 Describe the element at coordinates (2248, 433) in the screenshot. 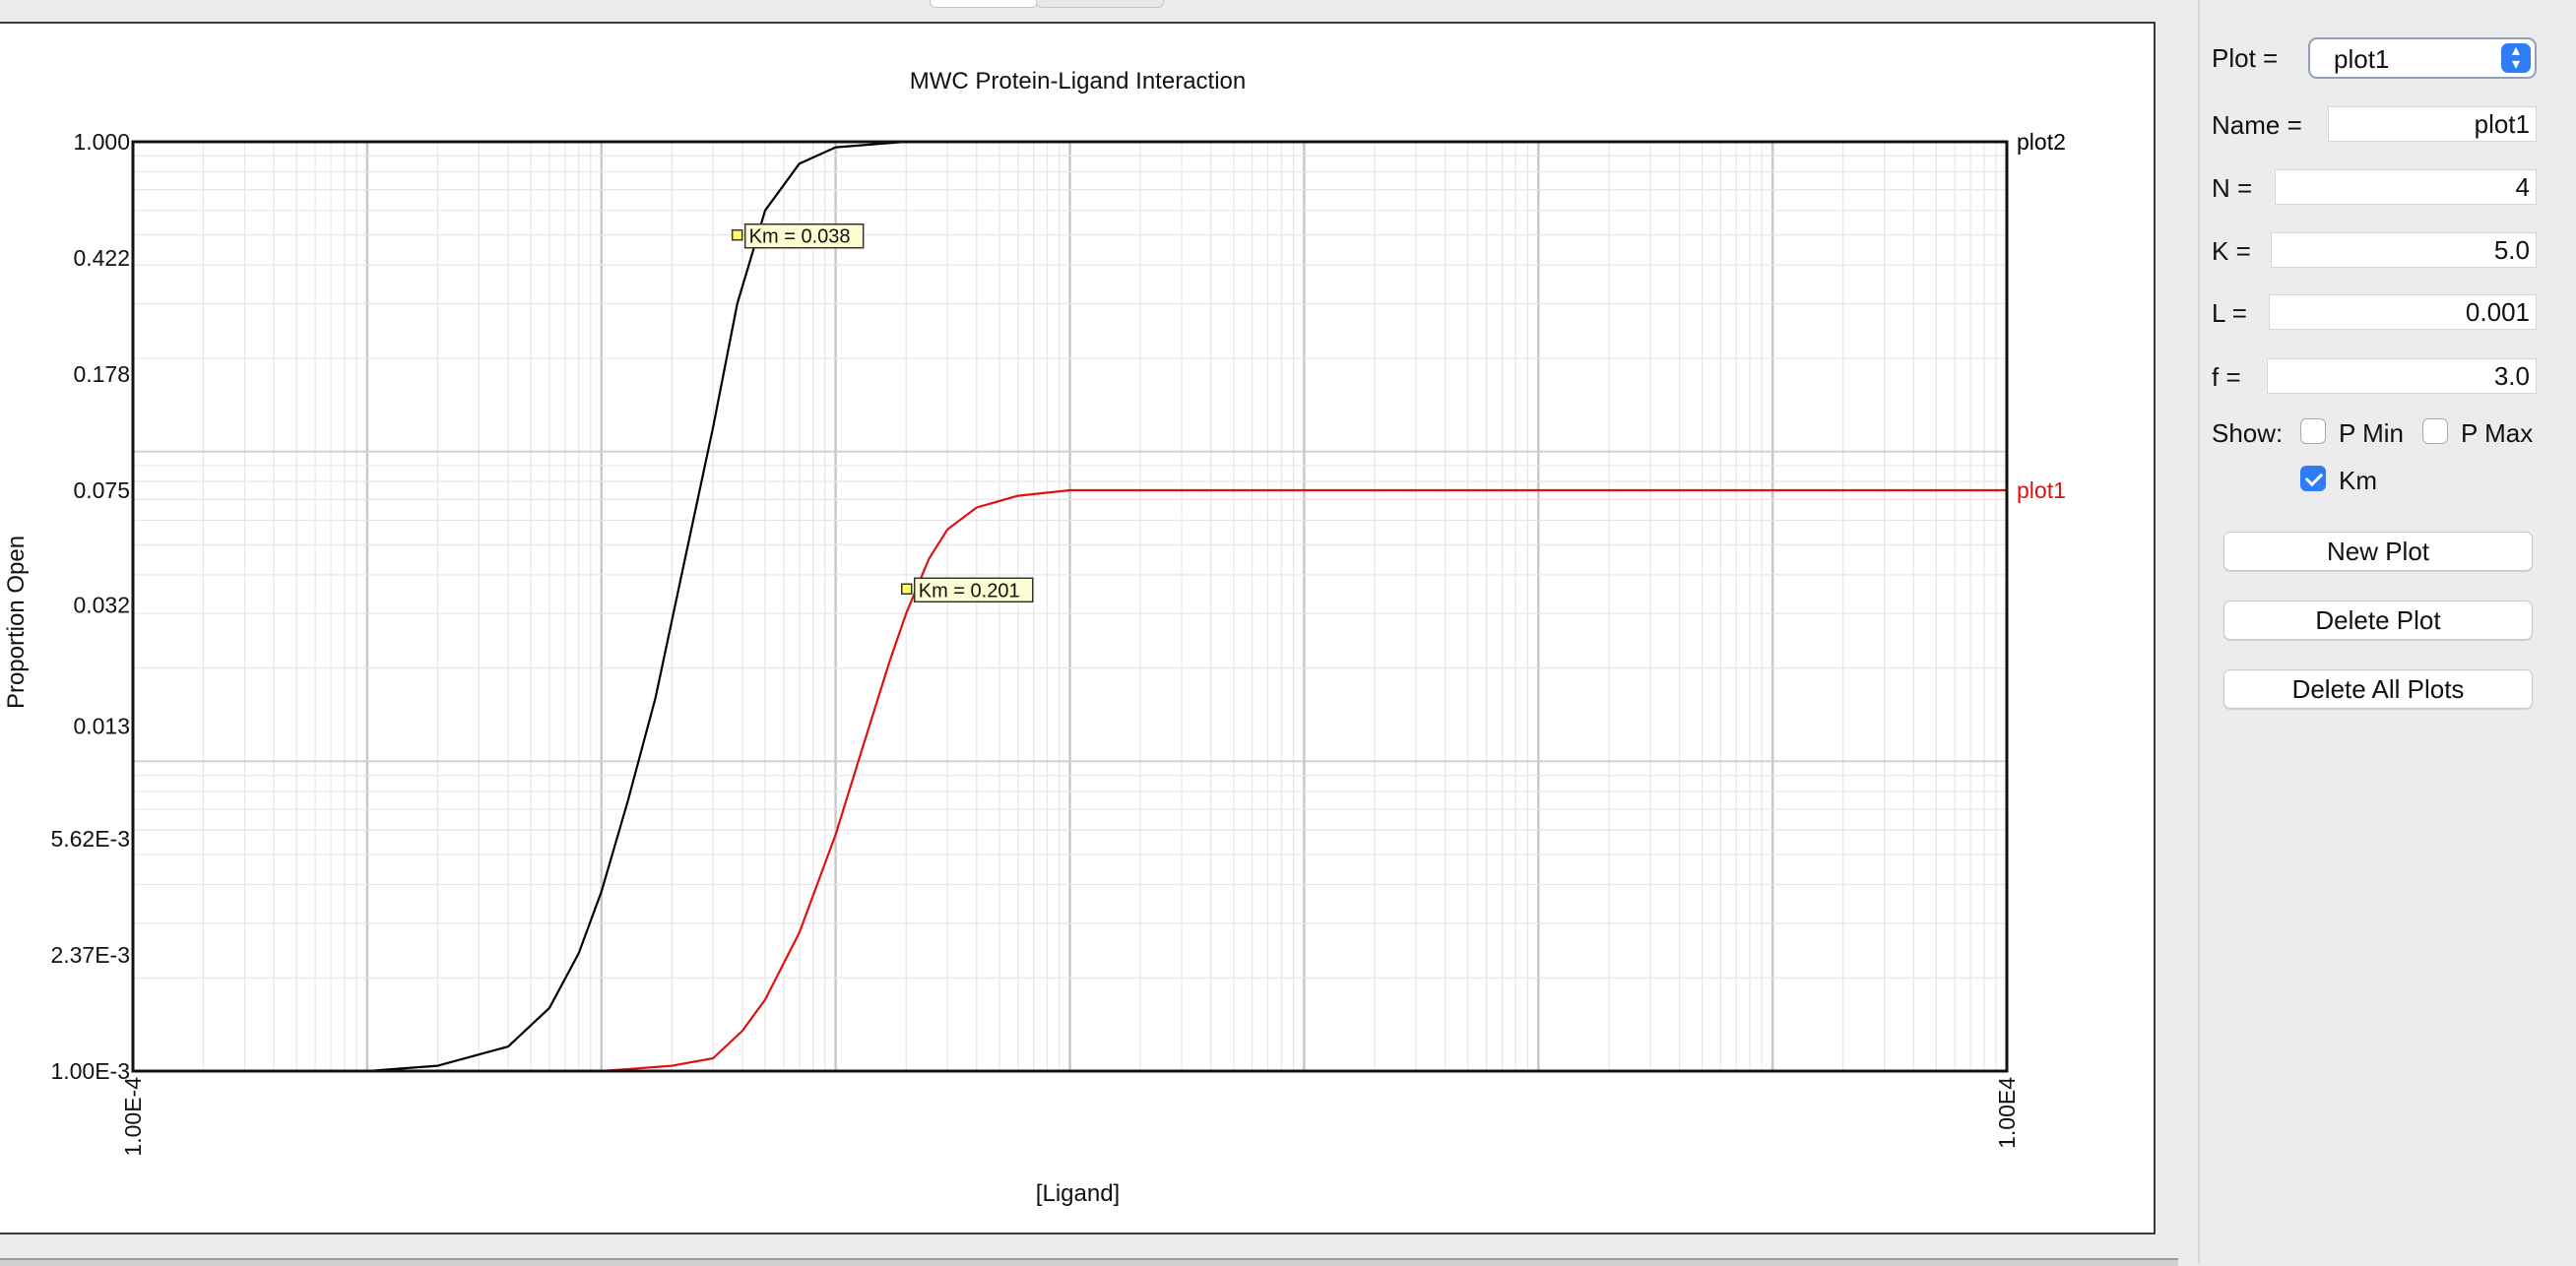

I see `show-label: Show:` at that location.